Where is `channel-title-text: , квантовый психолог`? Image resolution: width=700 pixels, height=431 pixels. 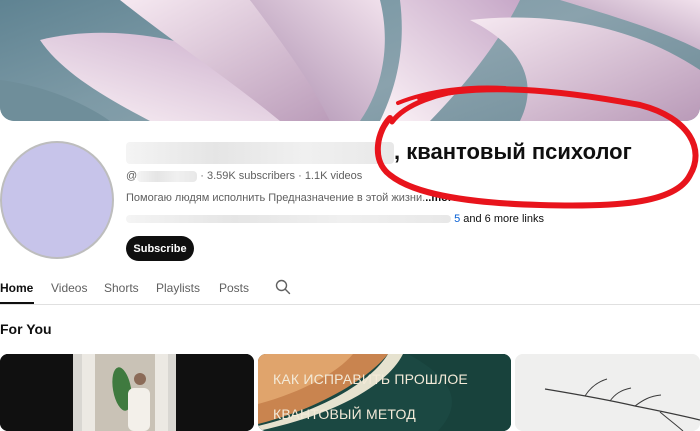
channel-title-text: , квантовый психолог is located at coordinates (513, 151).